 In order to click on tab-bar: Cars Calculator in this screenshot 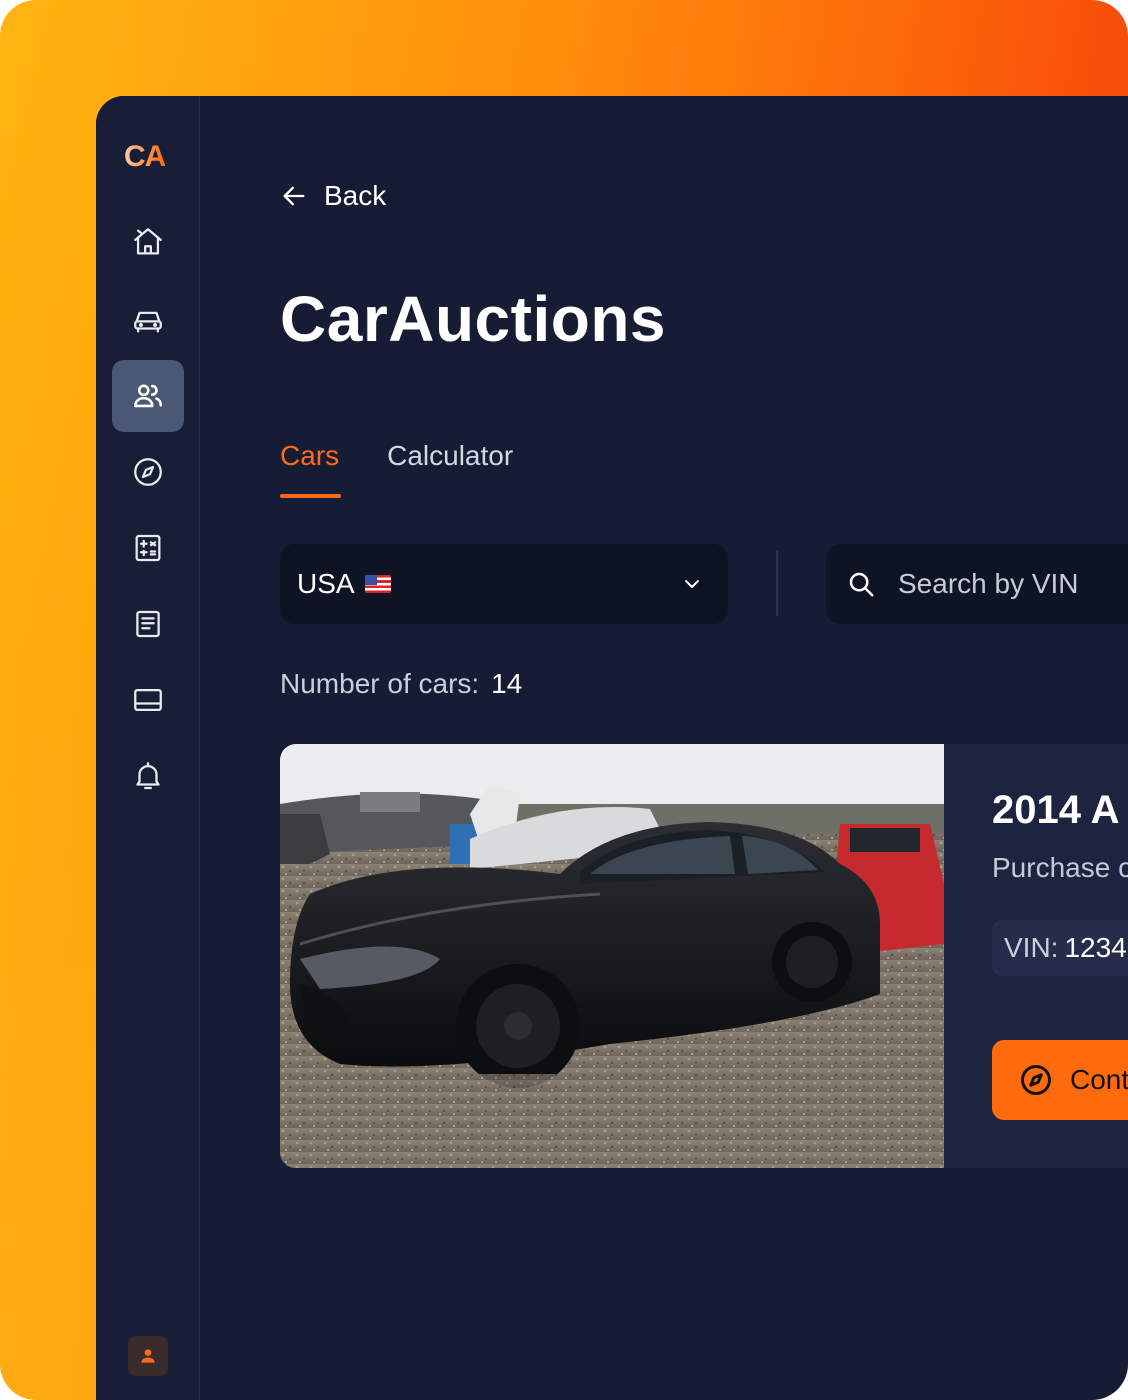, I will do `click(396, 469)`.